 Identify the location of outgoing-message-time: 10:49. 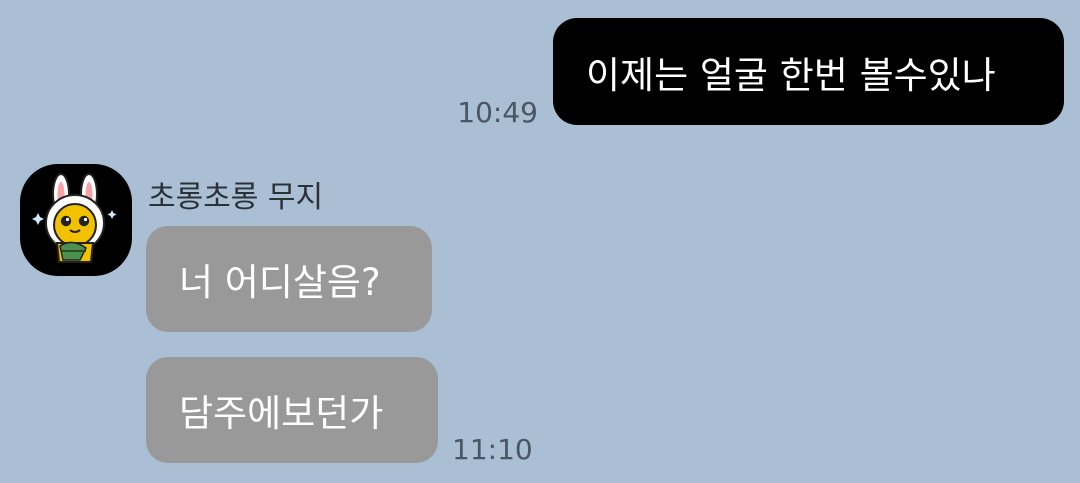
(497, 112).